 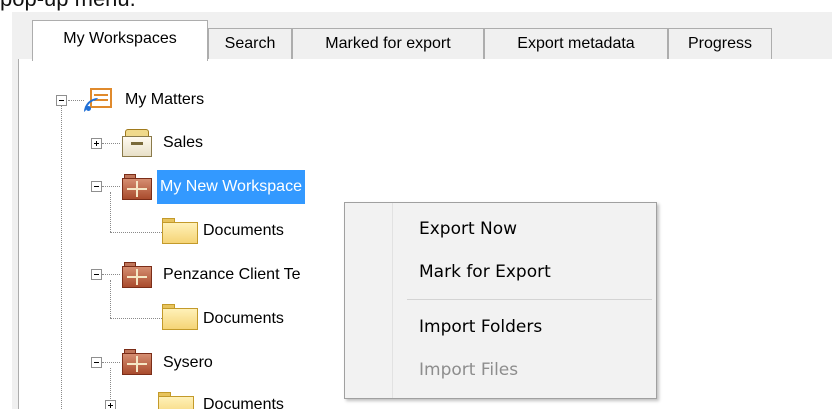 What do you see at coordinates (110, 404) in the screenshot?
I see `expand-toggle-documents` at bounding box center [110, 404].